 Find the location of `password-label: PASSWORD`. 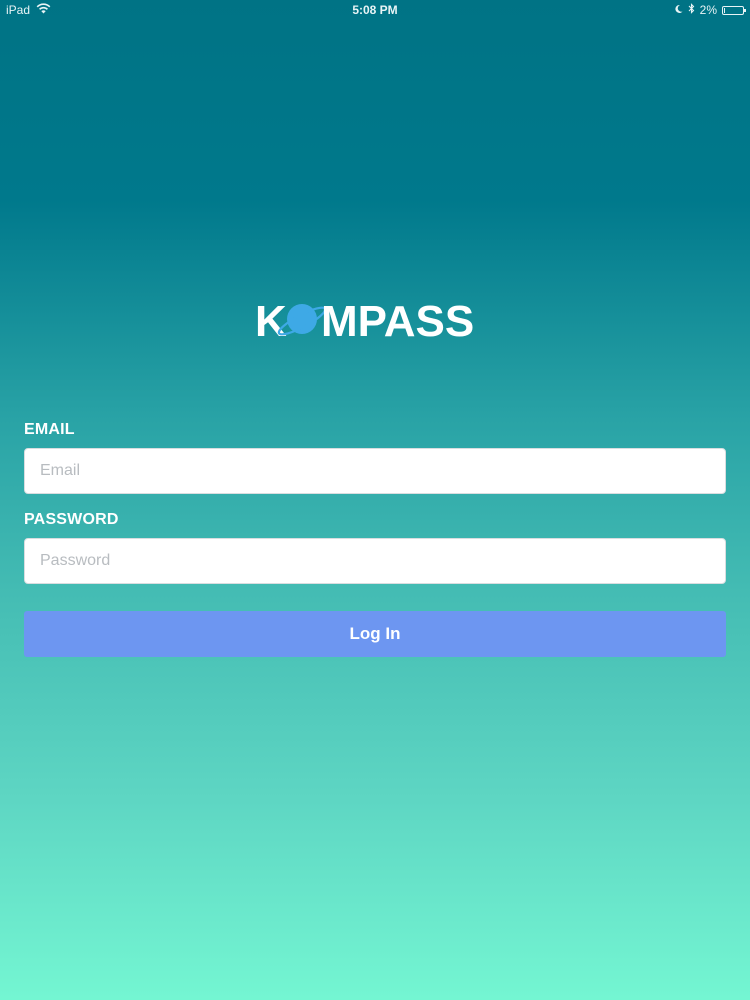

password-label: PASSWORD is located at coordinates (71, 519).